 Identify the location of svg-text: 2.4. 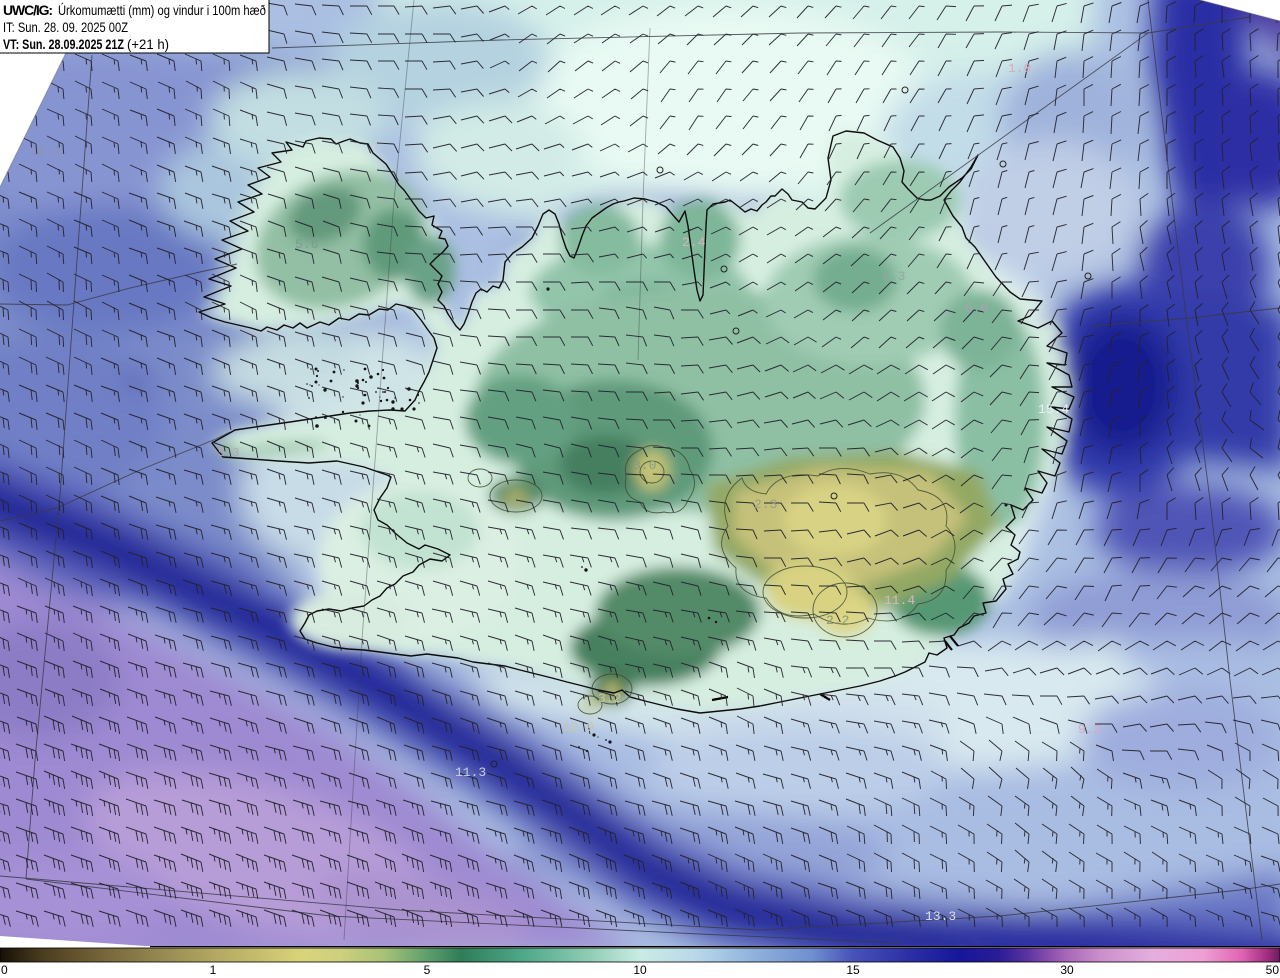
(694, 242).